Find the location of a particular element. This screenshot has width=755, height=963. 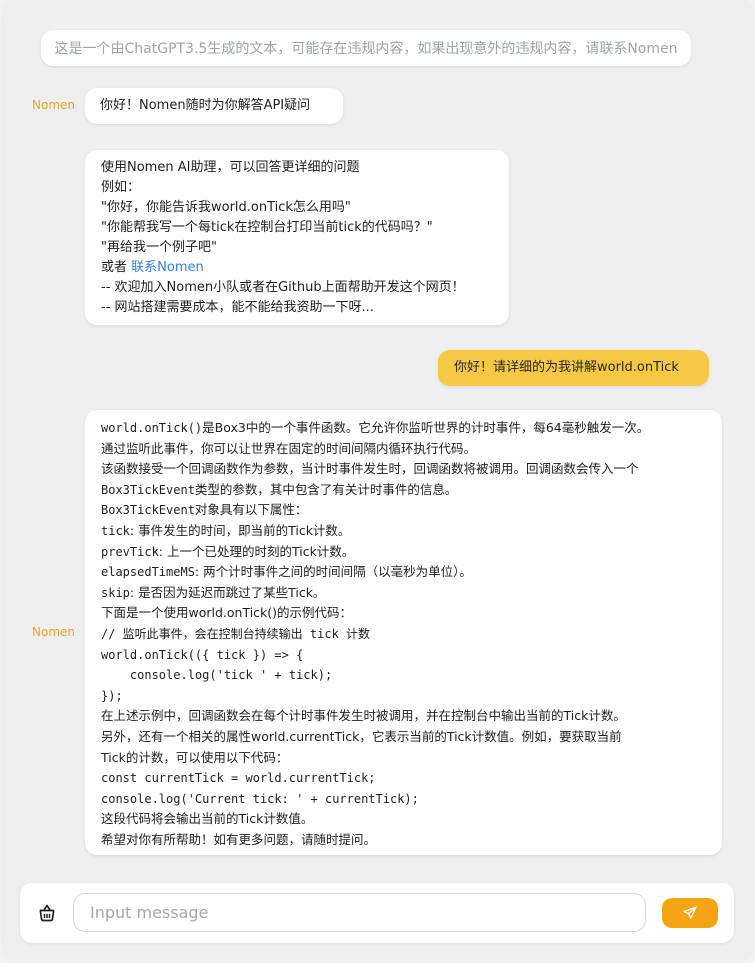

message-input is located at coordinates (359, 912).